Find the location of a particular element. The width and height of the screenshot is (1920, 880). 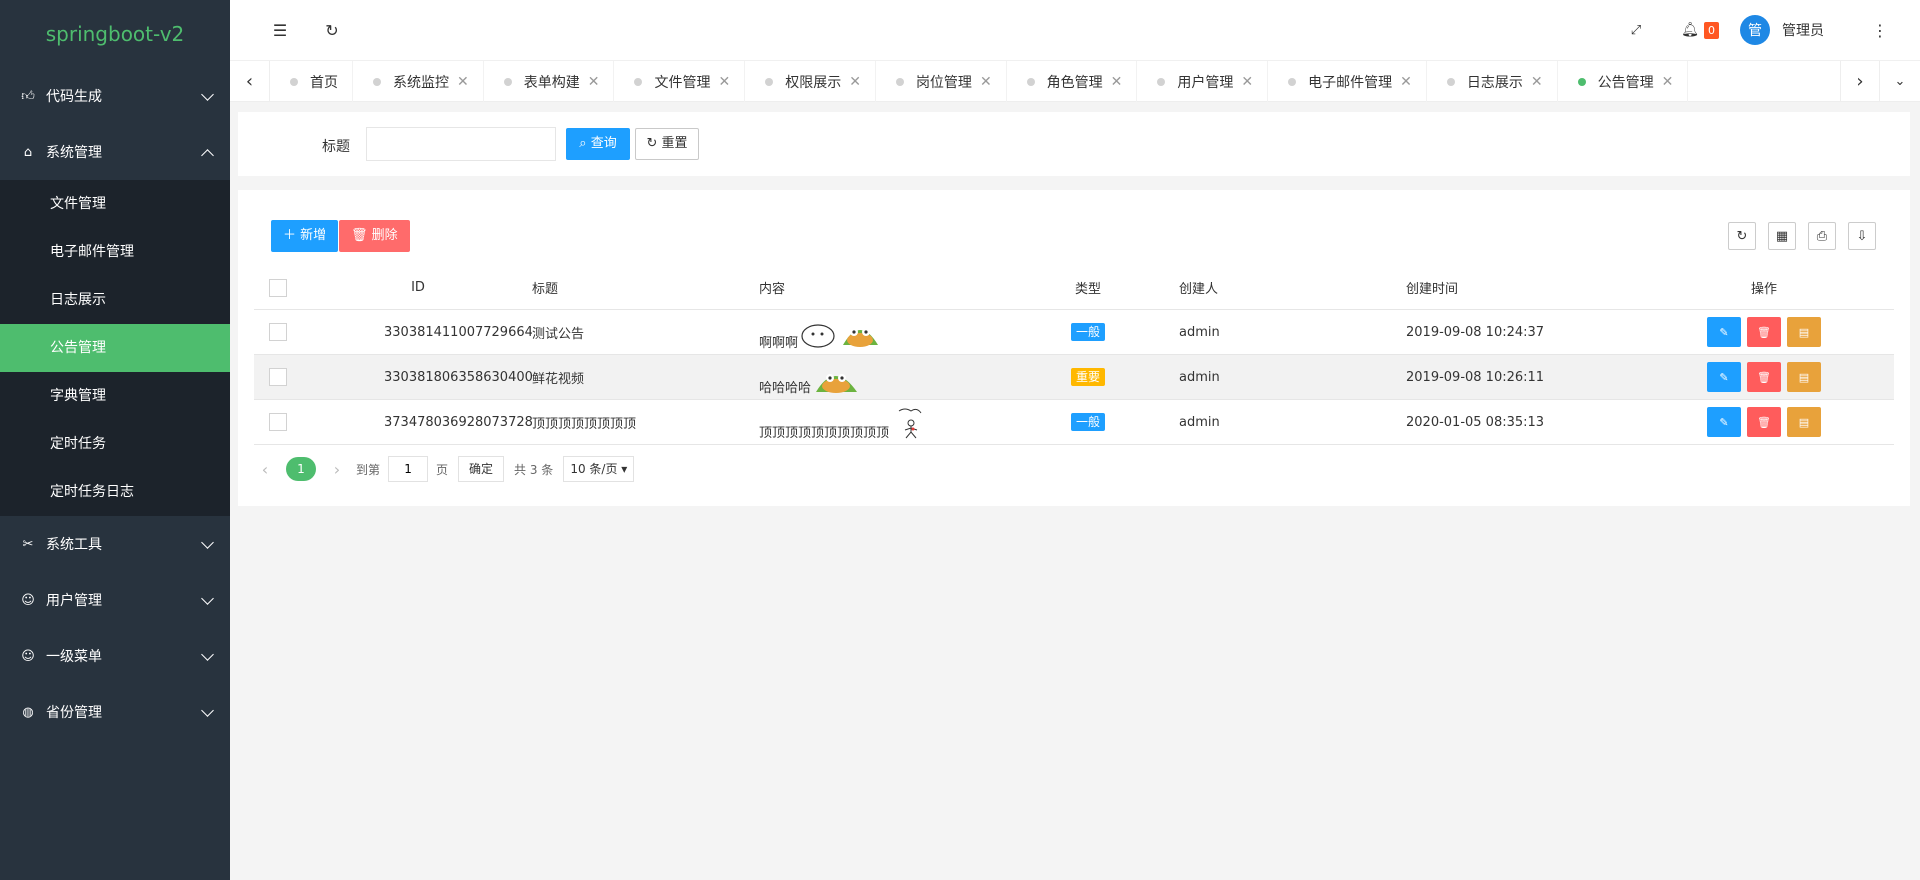

sidebar-item-notice: 公告管理 is located at coordinates (115, 348).